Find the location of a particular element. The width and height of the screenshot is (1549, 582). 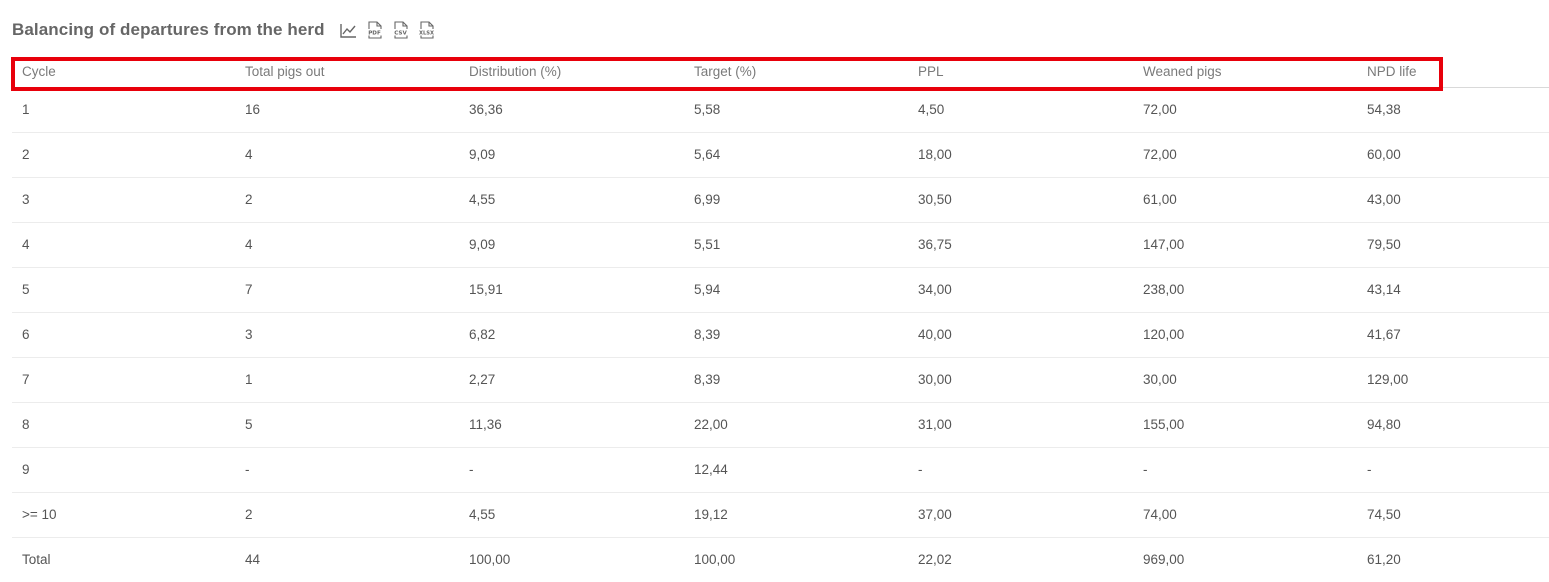

cell-cycle: 4 is located at coordinates (26, 244).